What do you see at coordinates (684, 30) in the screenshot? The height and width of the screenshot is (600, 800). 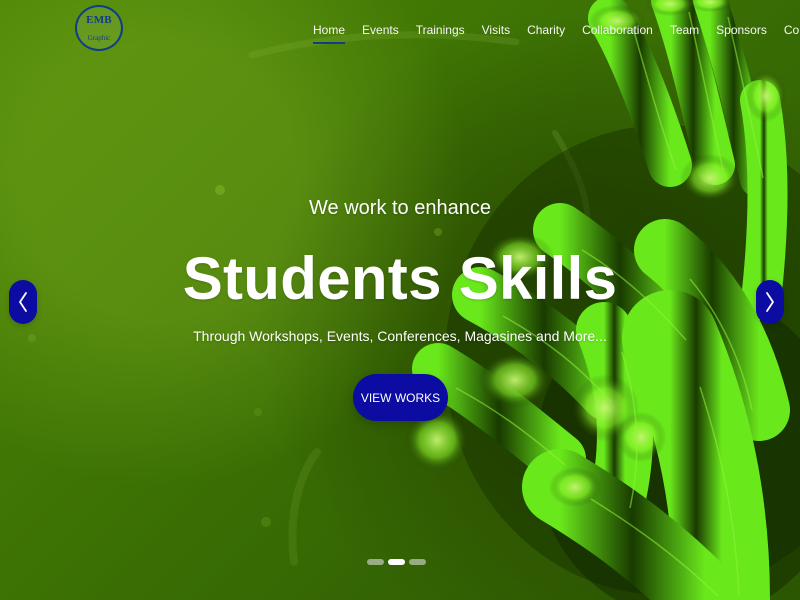 I see `nav-item-team: Team` at bounding box center [684, 30].